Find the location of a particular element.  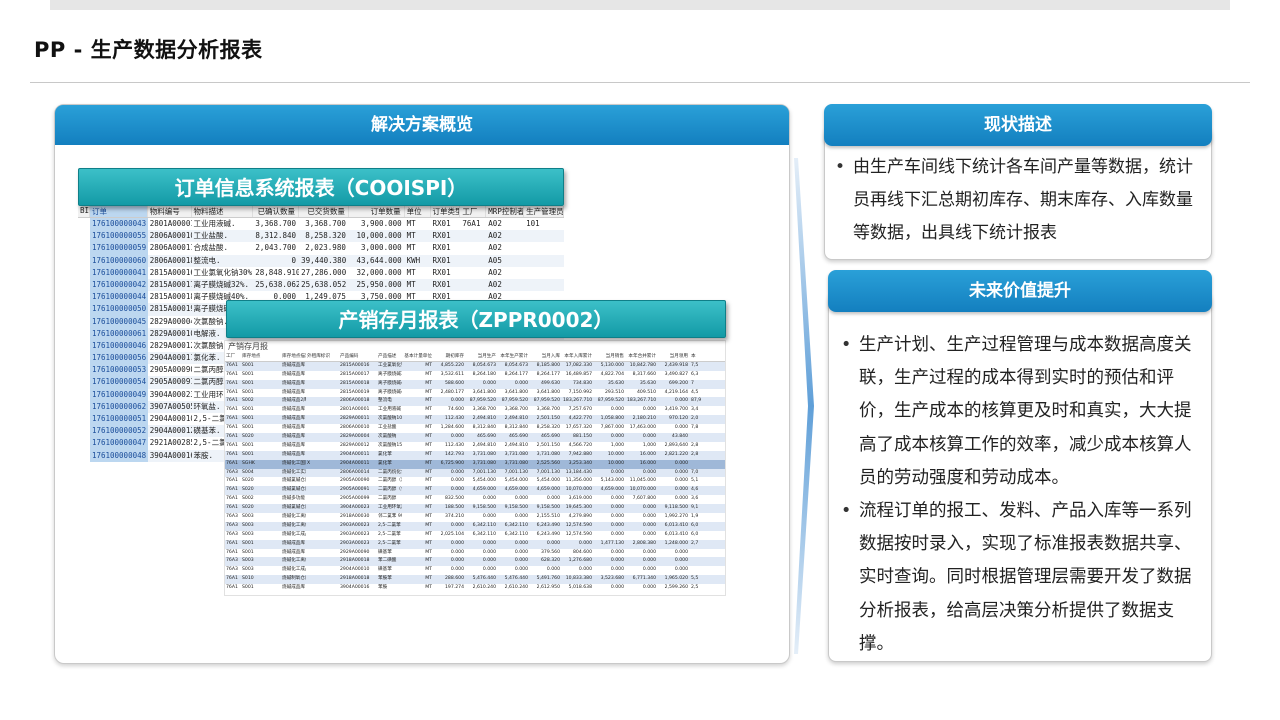

table-cell: 8,264.177 is located at coordinates (548, 374).